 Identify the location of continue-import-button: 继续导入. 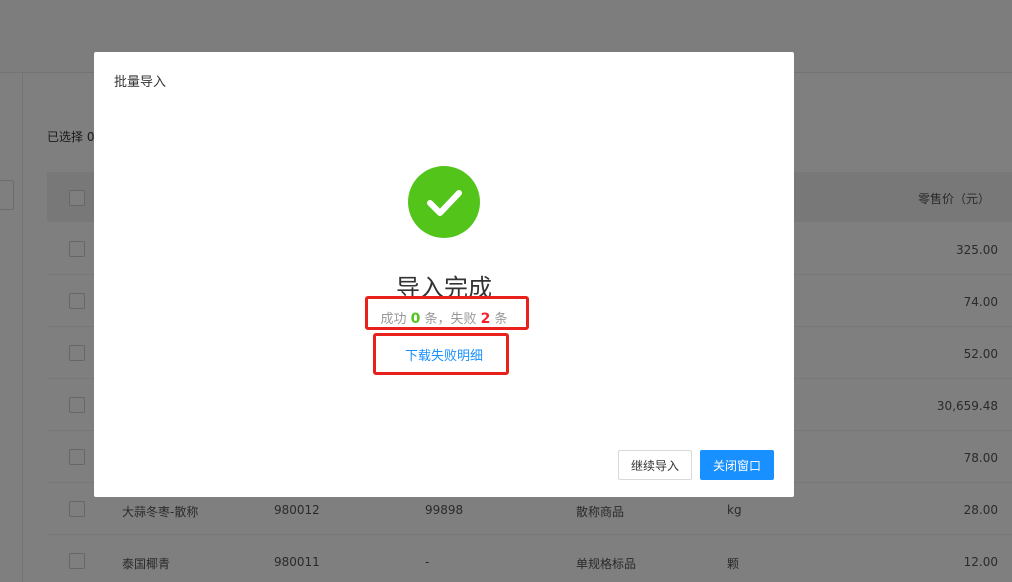
(655, 465).